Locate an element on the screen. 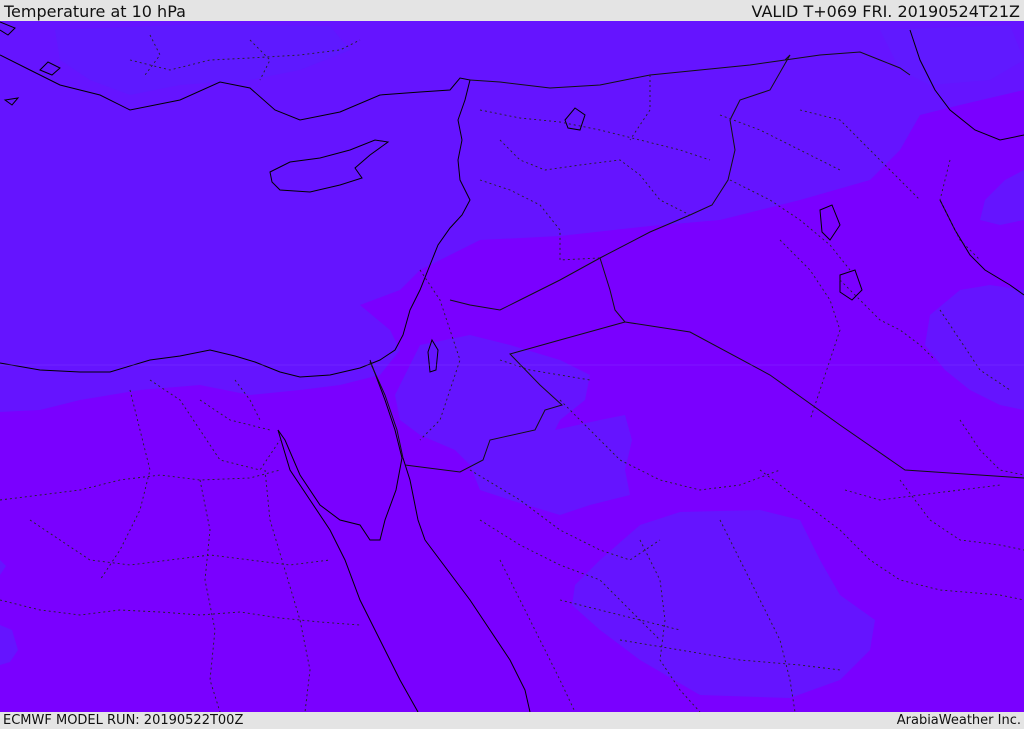  valid-time-label: VALID T+069 FRI. 20190524T21Z is located at coordinates (885, 11).